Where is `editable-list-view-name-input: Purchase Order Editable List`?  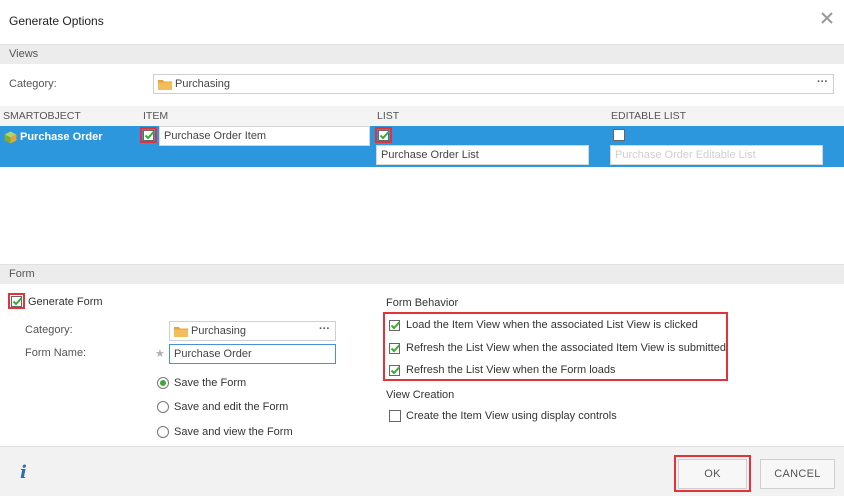 editable-list-view-name-input: Purchase Order Editable List is located at coordinates (716, 155).